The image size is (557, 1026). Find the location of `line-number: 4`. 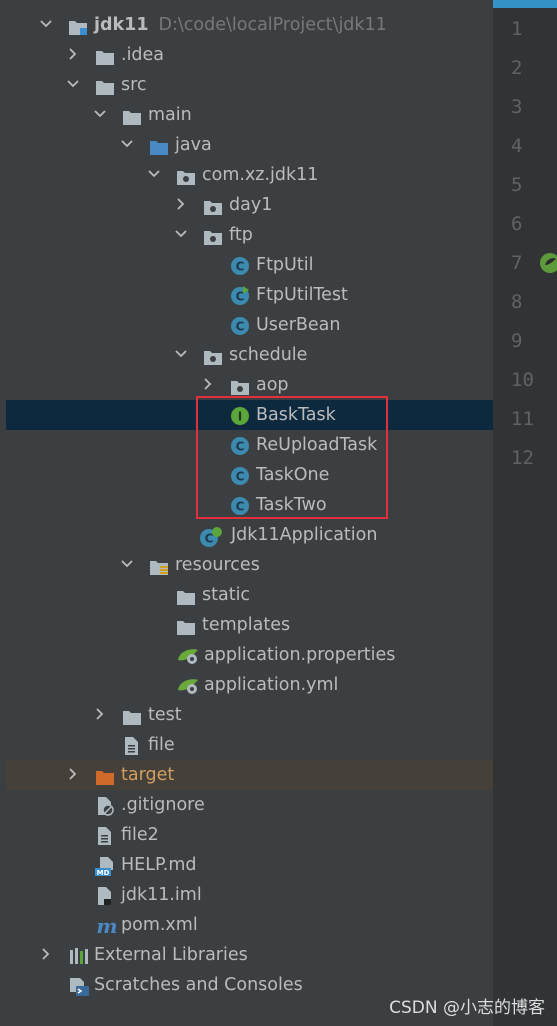

line-number: 4 is located at coordinates (517, 146).